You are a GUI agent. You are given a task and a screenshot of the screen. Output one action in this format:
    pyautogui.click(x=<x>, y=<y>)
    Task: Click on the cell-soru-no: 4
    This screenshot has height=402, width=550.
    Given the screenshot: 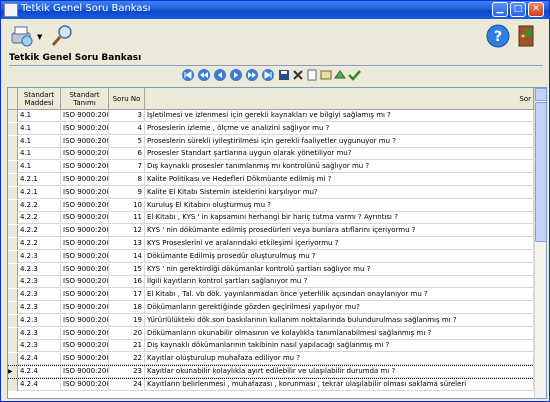 What is the action you would take?
    pyautogui.click(x=127, y=128)
    